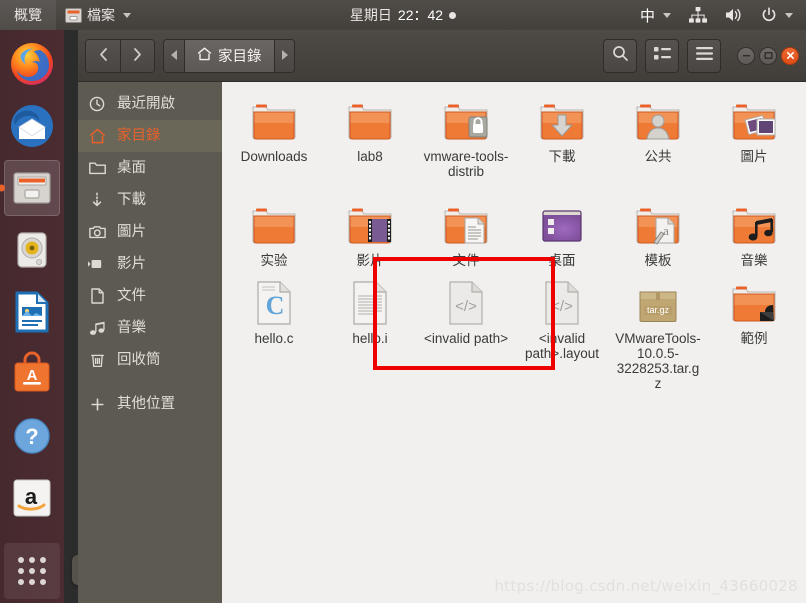 Image resolution: width=806 pixels, height=603 pixels. What do you see at coordinates (32, 250) in the screenshot?
I see `launcher-item-rhythmbox` at bounding box center [32, 250].